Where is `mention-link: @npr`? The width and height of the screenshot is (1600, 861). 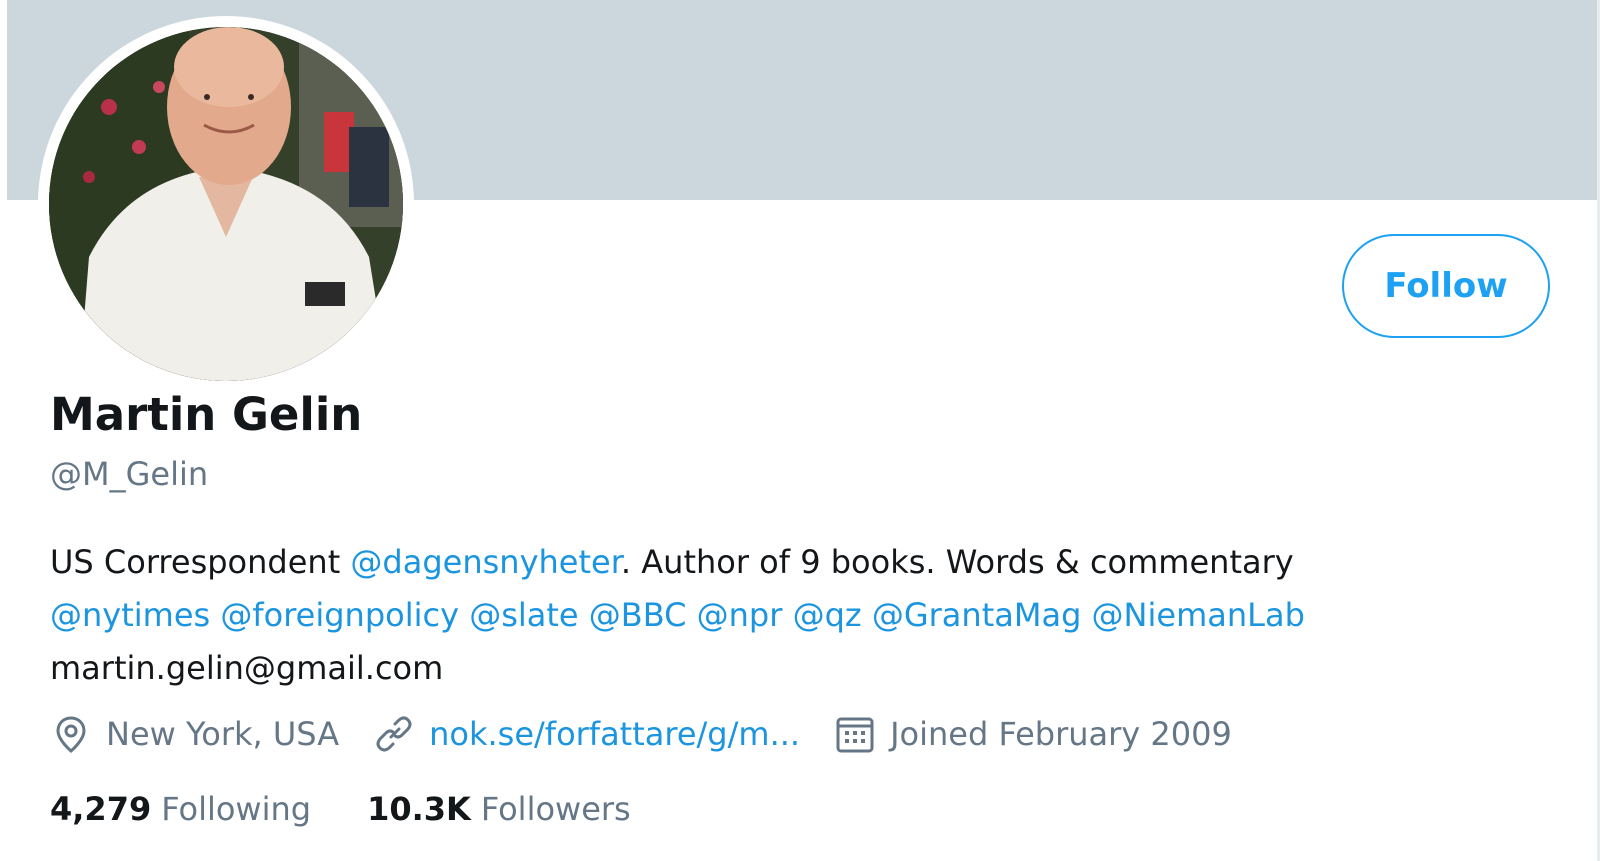 mention-link: @npr is located at coordinates (740, 615).